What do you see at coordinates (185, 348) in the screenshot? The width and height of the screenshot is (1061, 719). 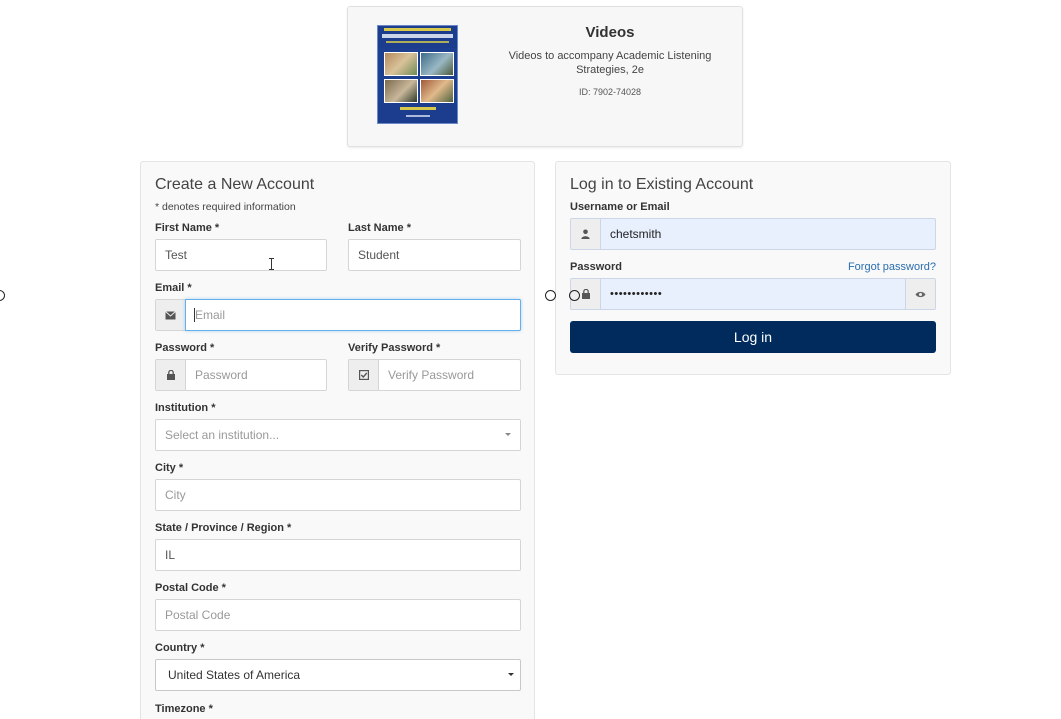 I see `password-label: Password *` at bounding box center [185, 348].